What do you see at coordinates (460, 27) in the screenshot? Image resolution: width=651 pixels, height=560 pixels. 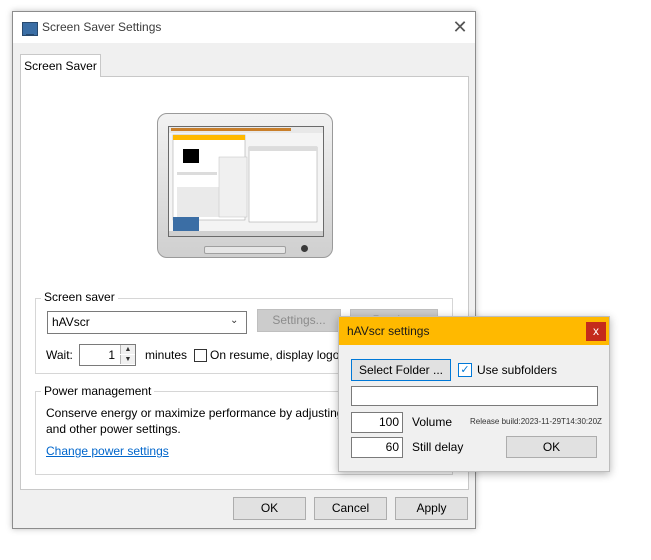 I see `close-icon: ✕` at bounding box center [460, 27].